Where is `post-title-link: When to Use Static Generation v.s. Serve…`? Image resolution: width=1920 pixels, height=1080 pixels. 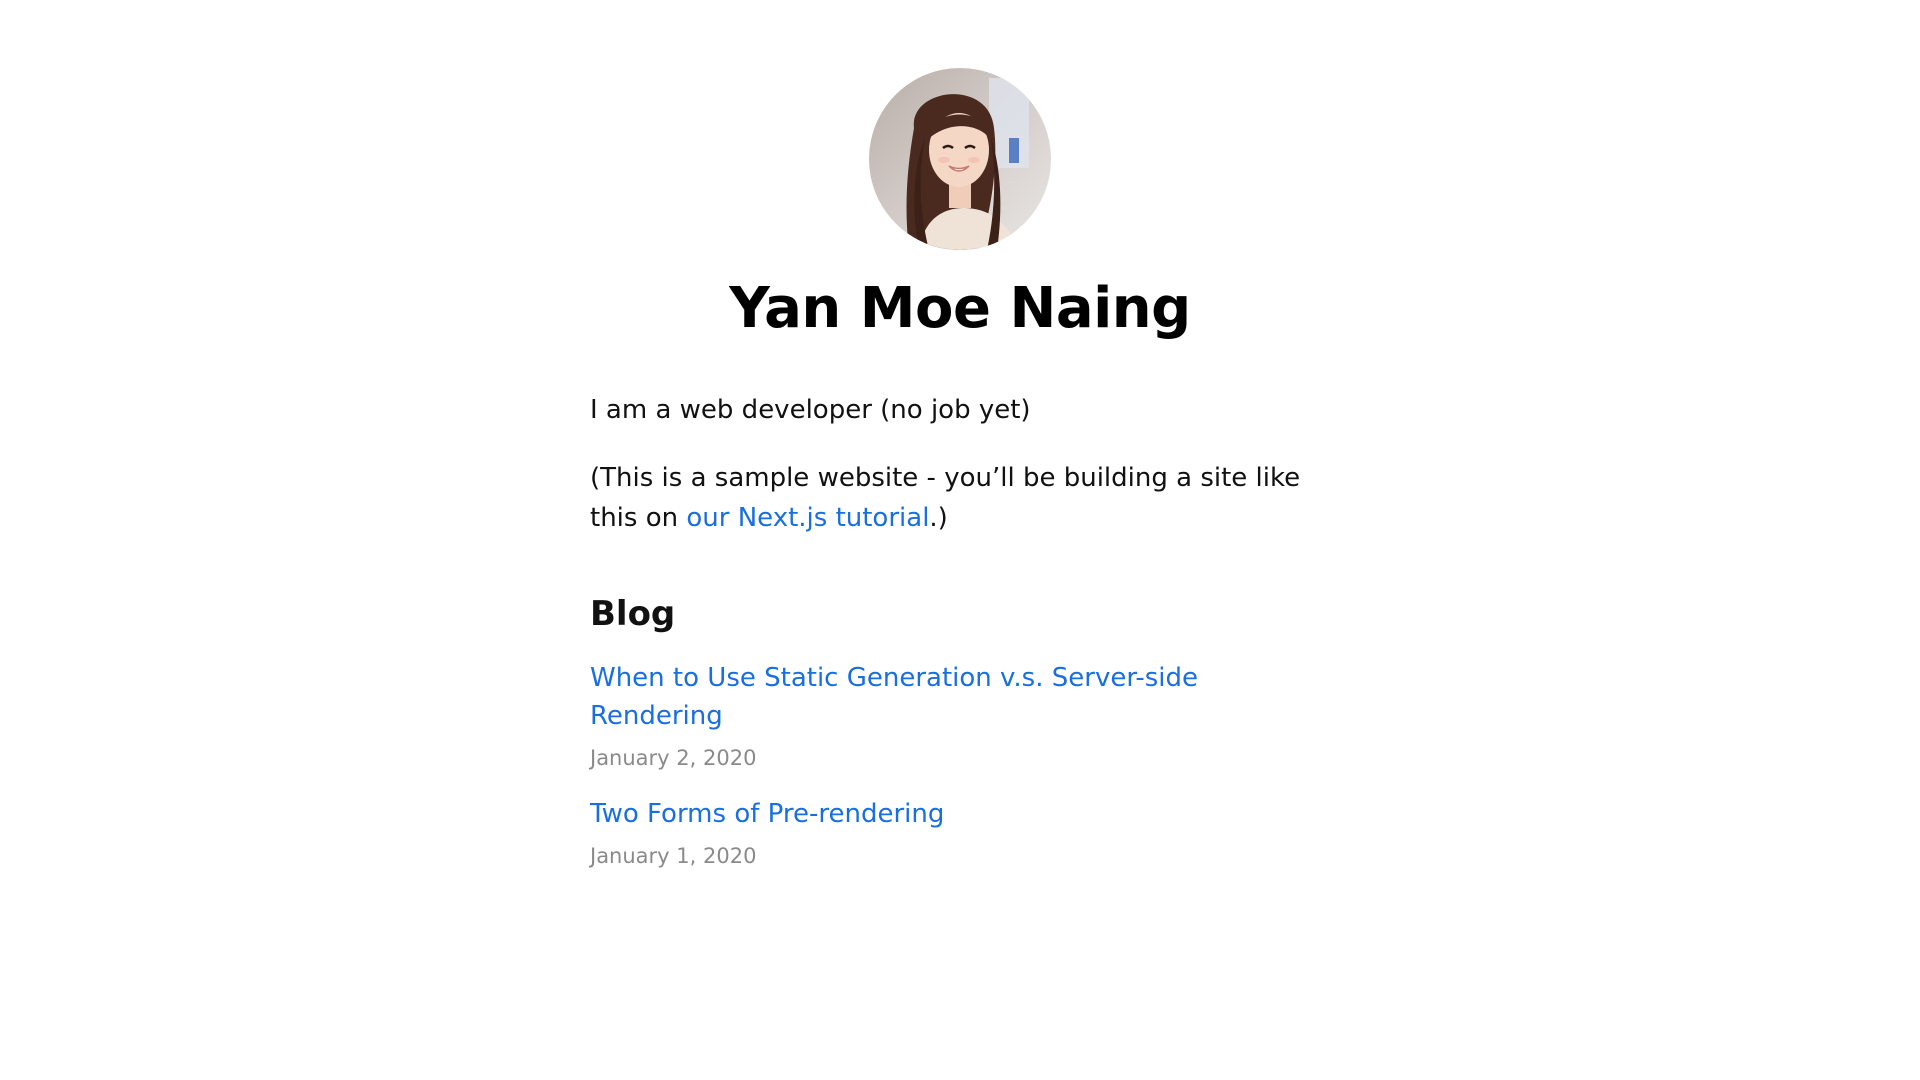 post-title-link: When to Use Static Generation v.s. Serve… is located at coordinates (894, 697).